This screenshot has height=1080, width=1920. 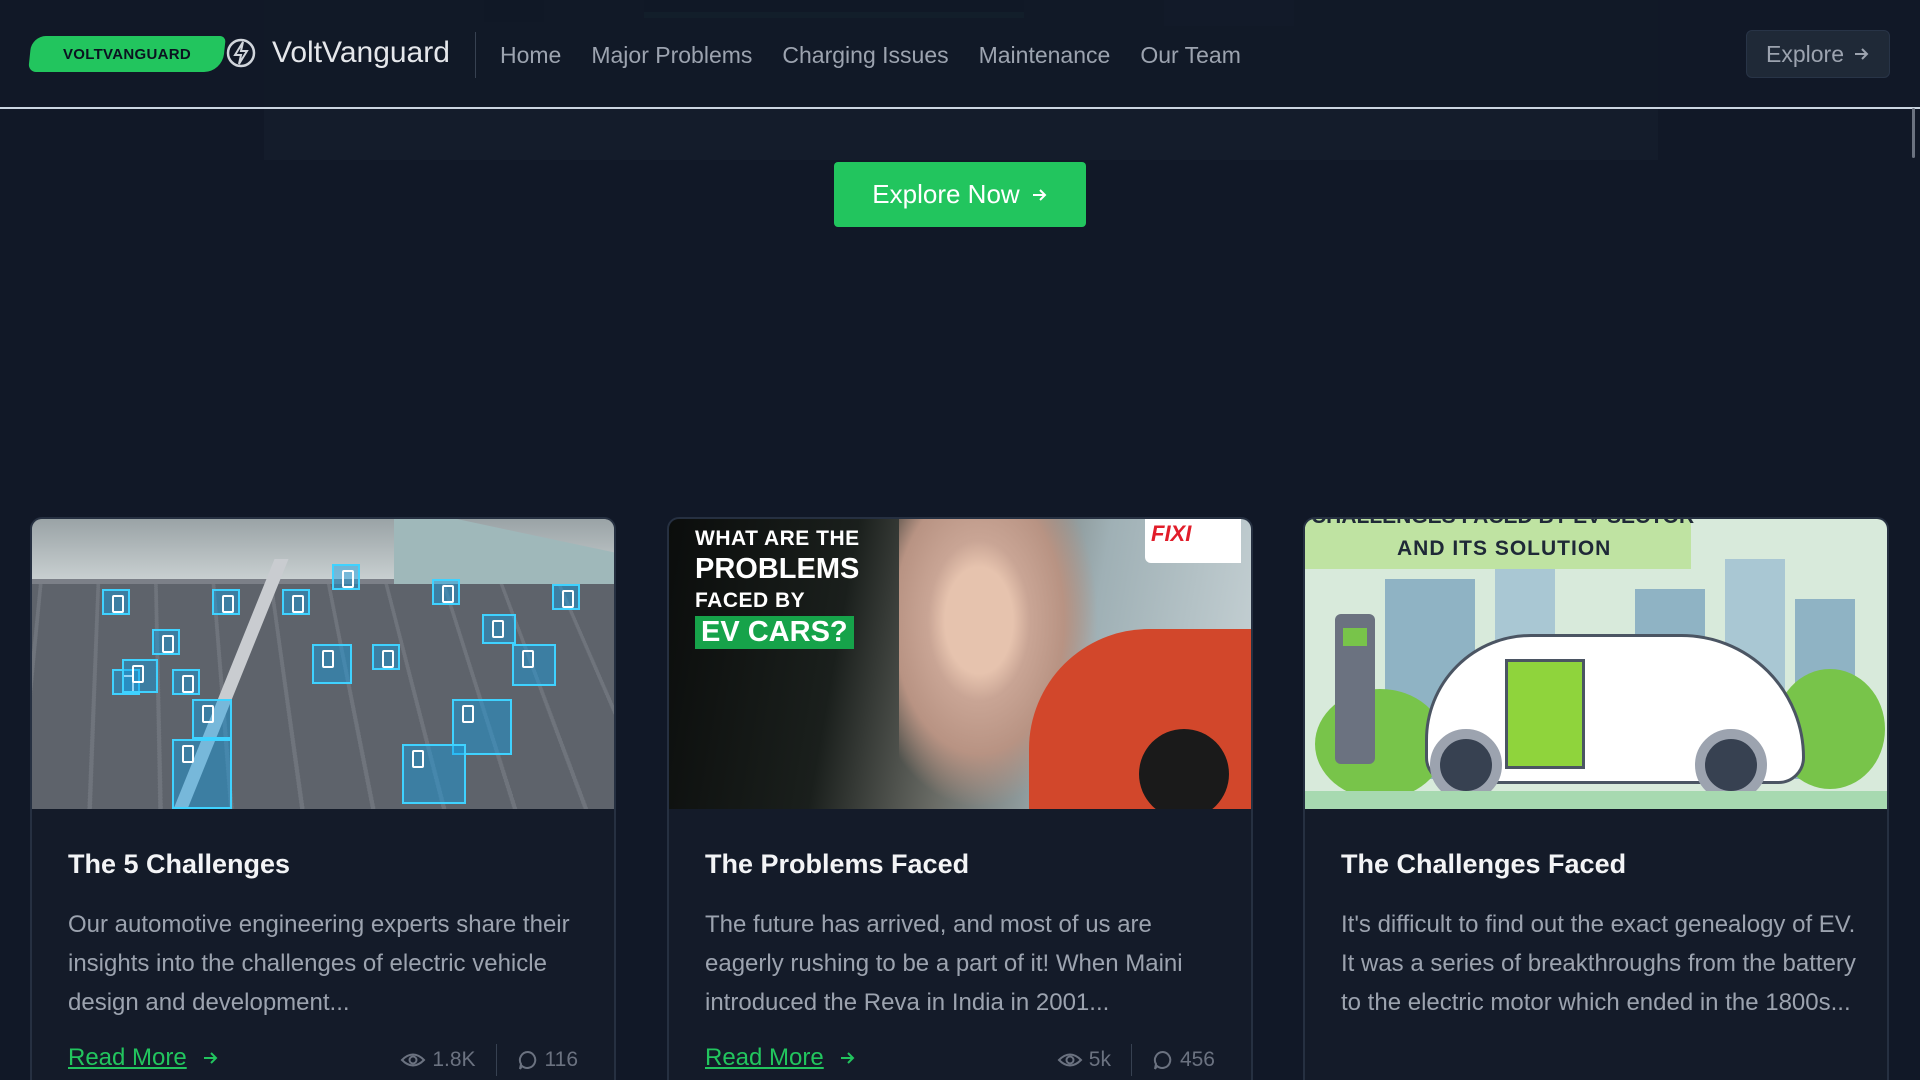 I want to click on comments-count: 116, so click(x=561, y=1059).